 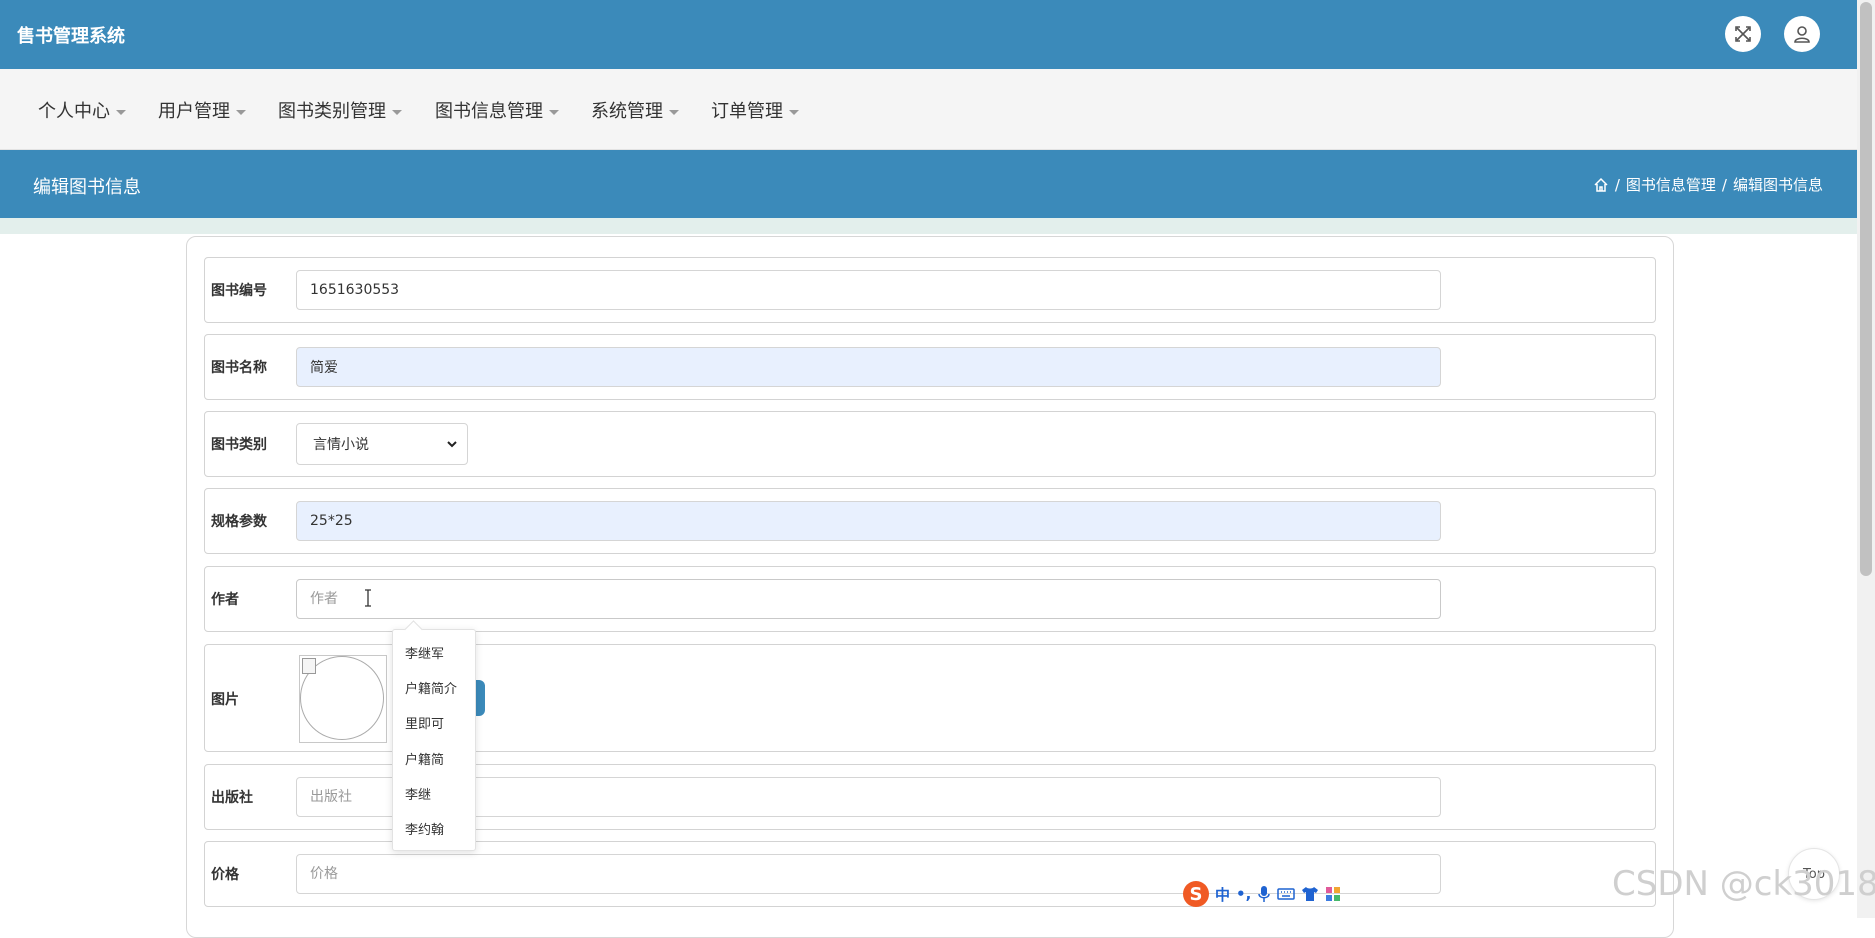 I want to click on main-nav: 个人中心 用户管理 图书类别管理 图书信息管理 系统管理 订单管理, so click(x=928, y=109).